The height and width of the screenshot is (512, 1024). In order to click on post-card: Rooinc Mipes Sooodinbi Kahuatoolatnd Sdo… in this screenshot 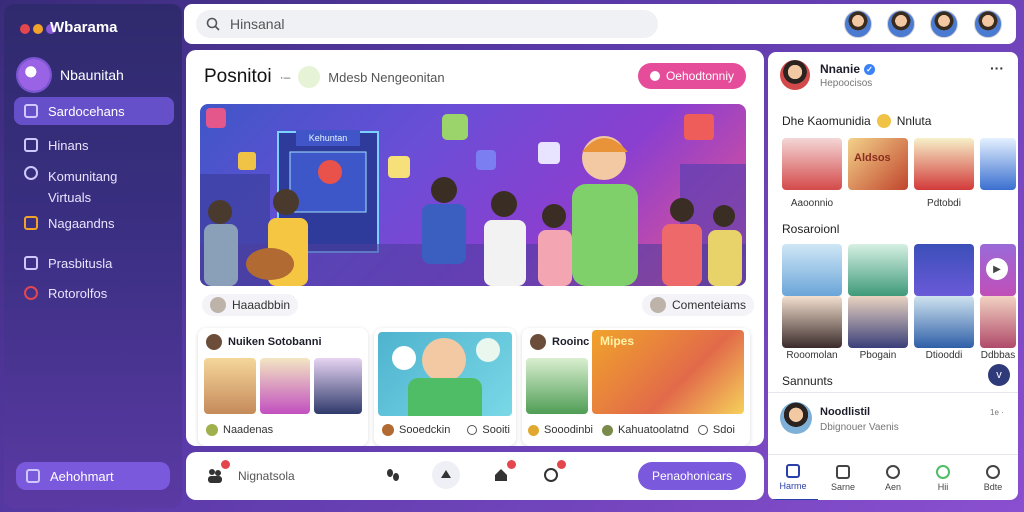, I will do `click(636, 387)`.